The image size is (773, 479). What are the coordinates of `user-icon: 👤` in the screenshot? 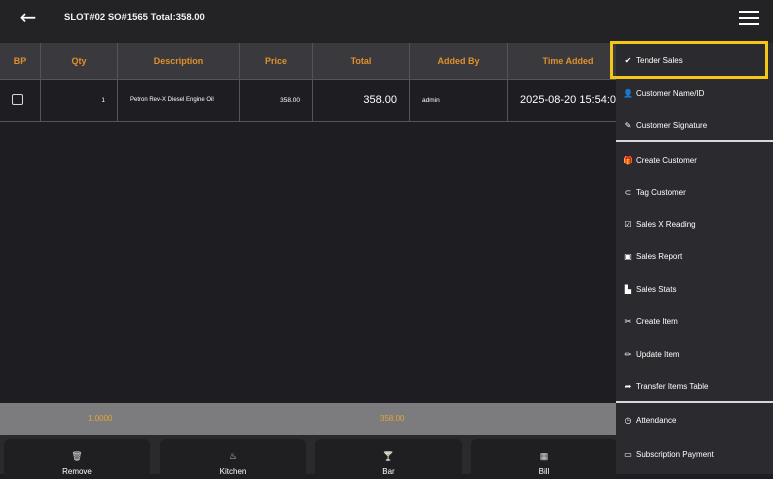 It's located at (628, 93).